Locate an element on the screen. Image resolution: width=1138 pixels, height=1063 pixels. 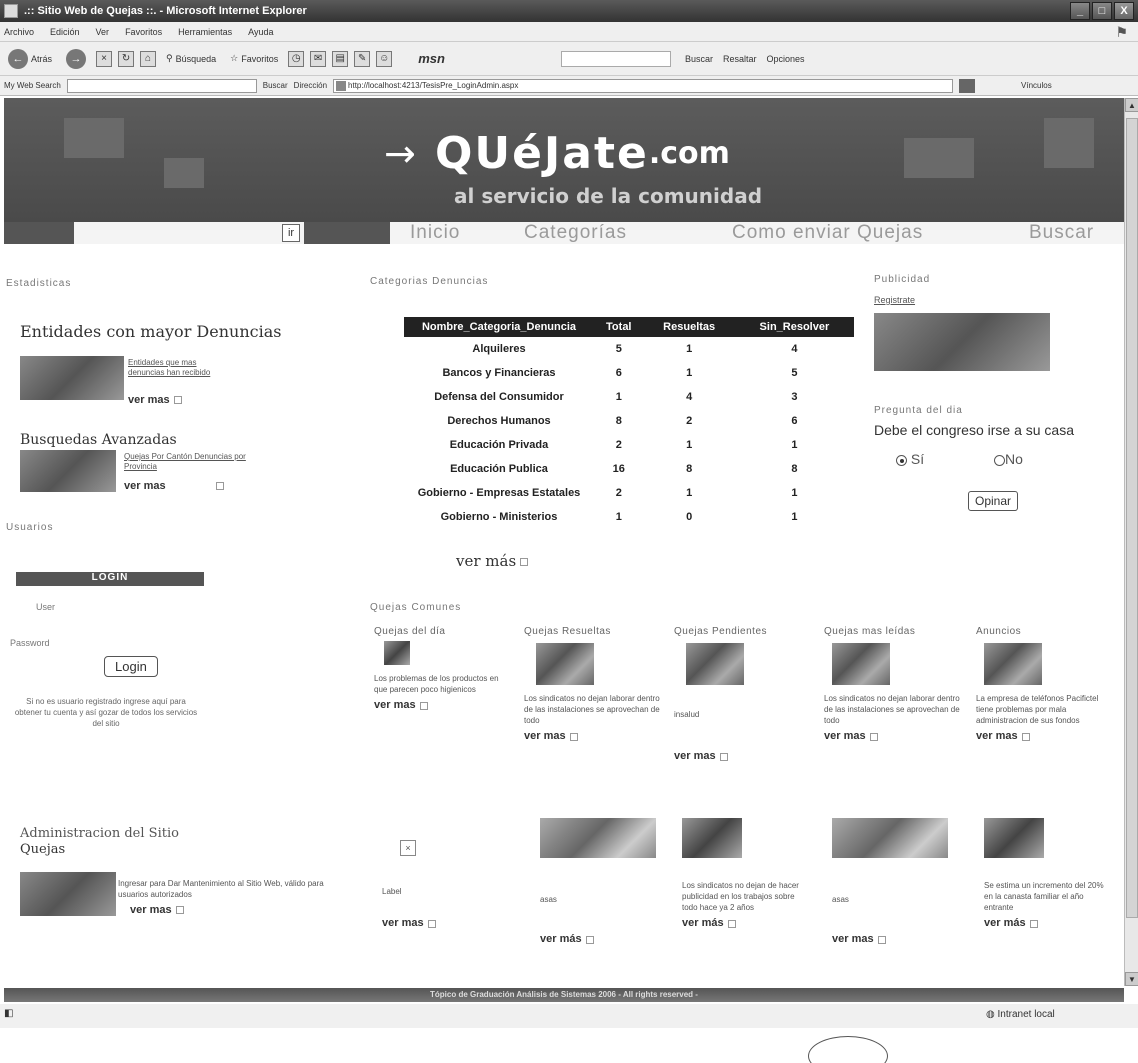
go-button is located at coordinates (967, 85).